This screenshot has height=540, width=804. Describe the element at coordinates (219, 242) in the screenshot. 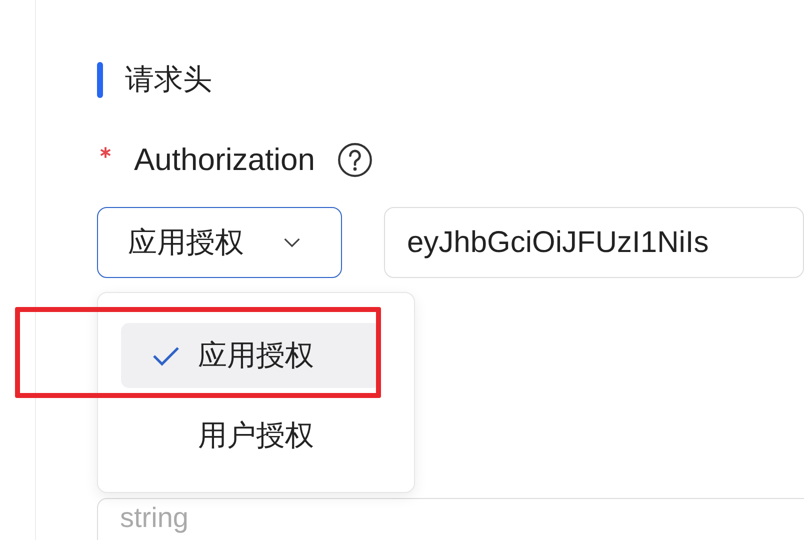

I see `auth-type-select: 应用授权` at that location.